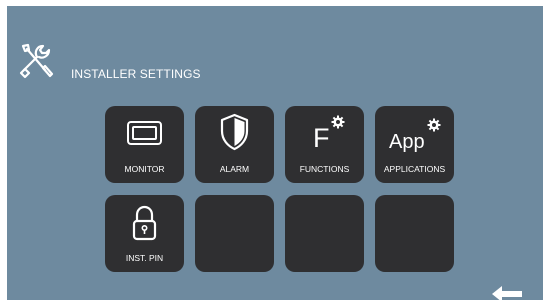 This screenshot has width=543, height=300. I want to click on page-title: INSTALLER SETTINGS, so click(136, 74).